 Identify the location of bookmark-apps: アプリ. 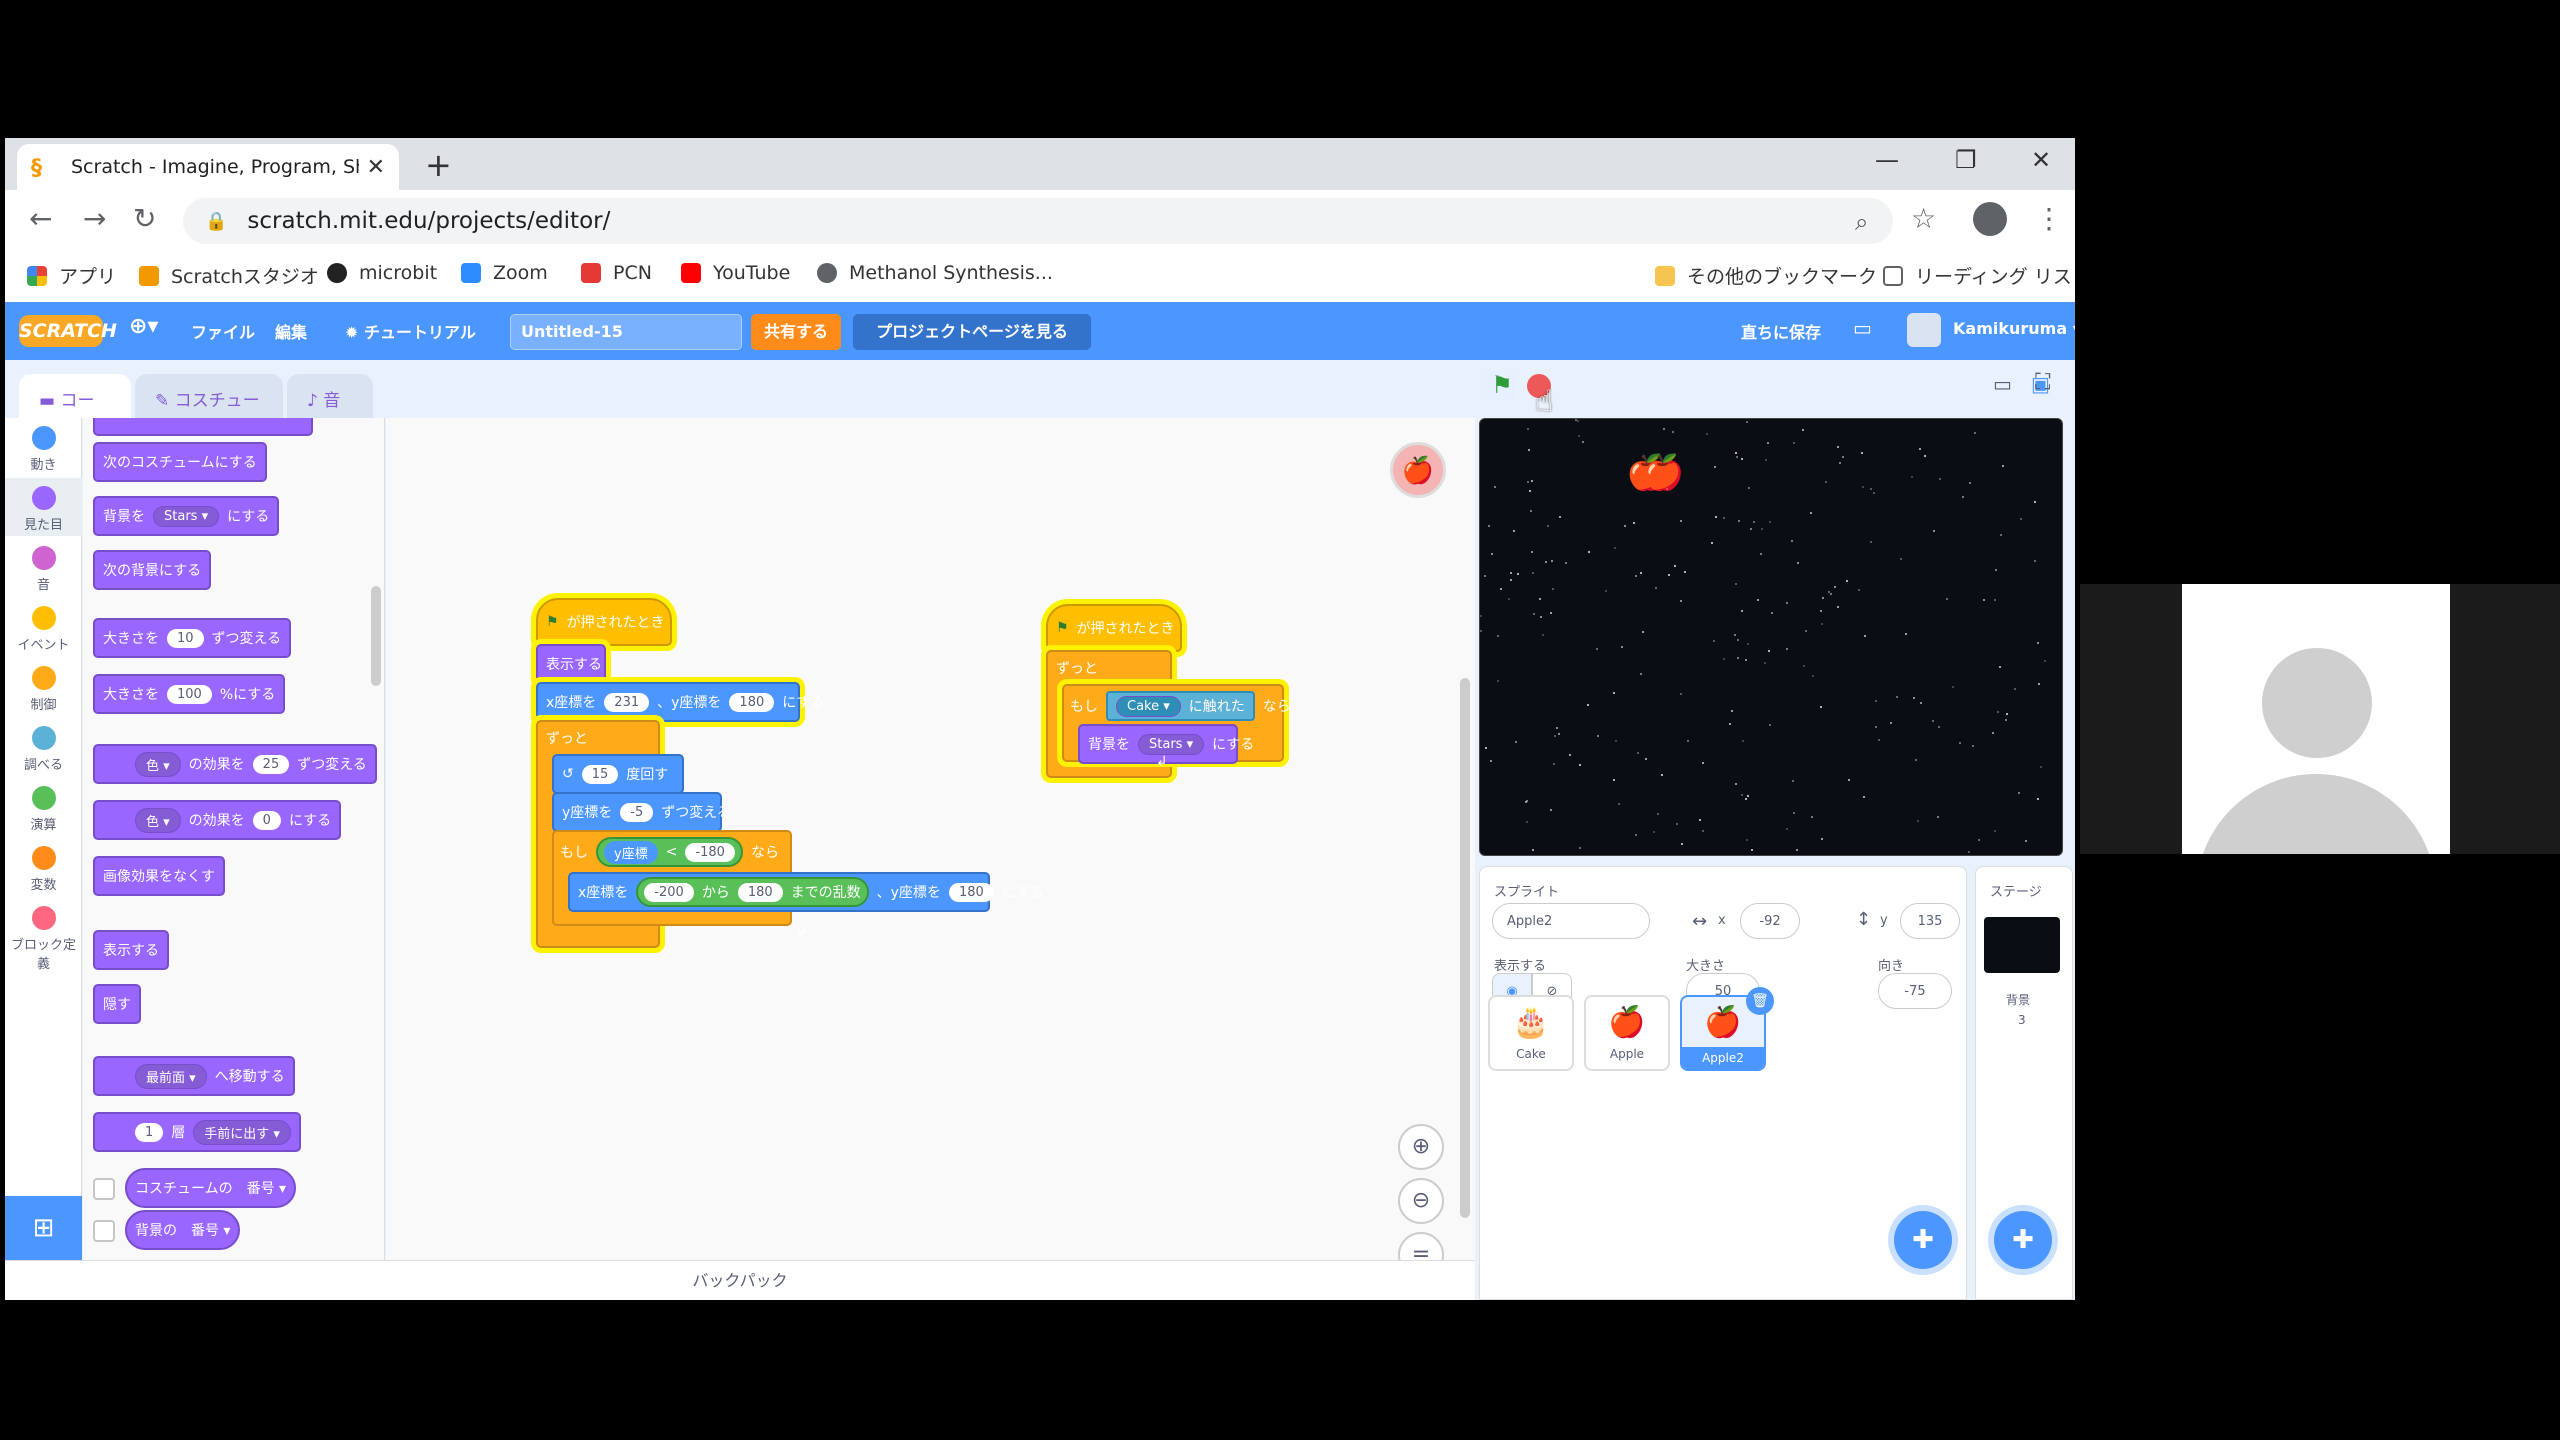
(71, 275).